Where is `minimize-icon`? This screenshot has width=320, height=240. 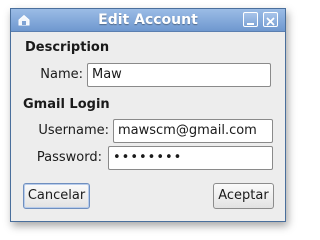
minimize-icon is located at coordinates (250, 24).